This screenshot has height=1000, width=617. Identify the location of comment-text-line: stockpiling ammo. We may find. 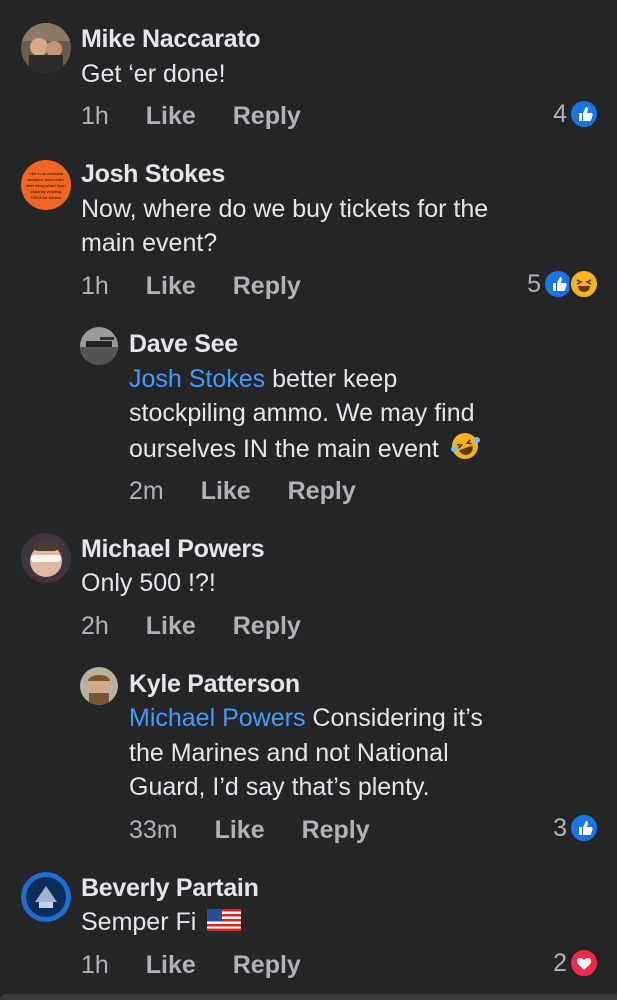
(302, 413).